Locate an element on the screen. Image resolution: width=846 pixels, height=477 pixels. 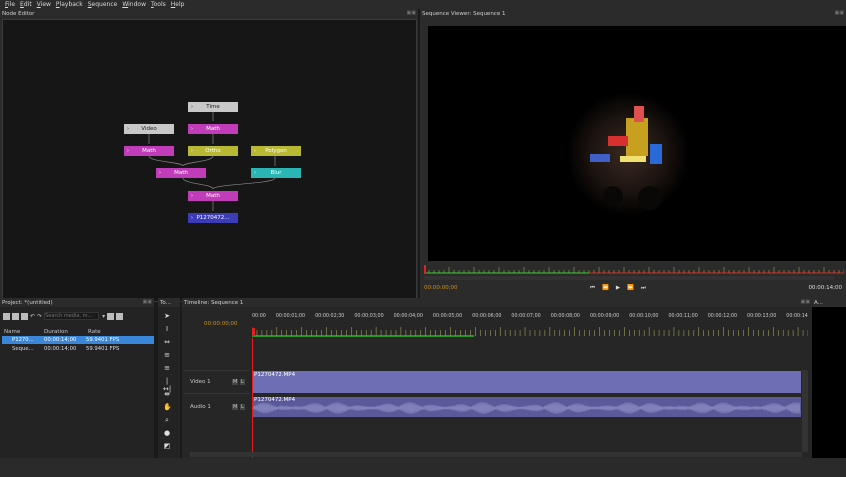
audio-clip: P1270472.MP4 is located at coordinates (527, 407).